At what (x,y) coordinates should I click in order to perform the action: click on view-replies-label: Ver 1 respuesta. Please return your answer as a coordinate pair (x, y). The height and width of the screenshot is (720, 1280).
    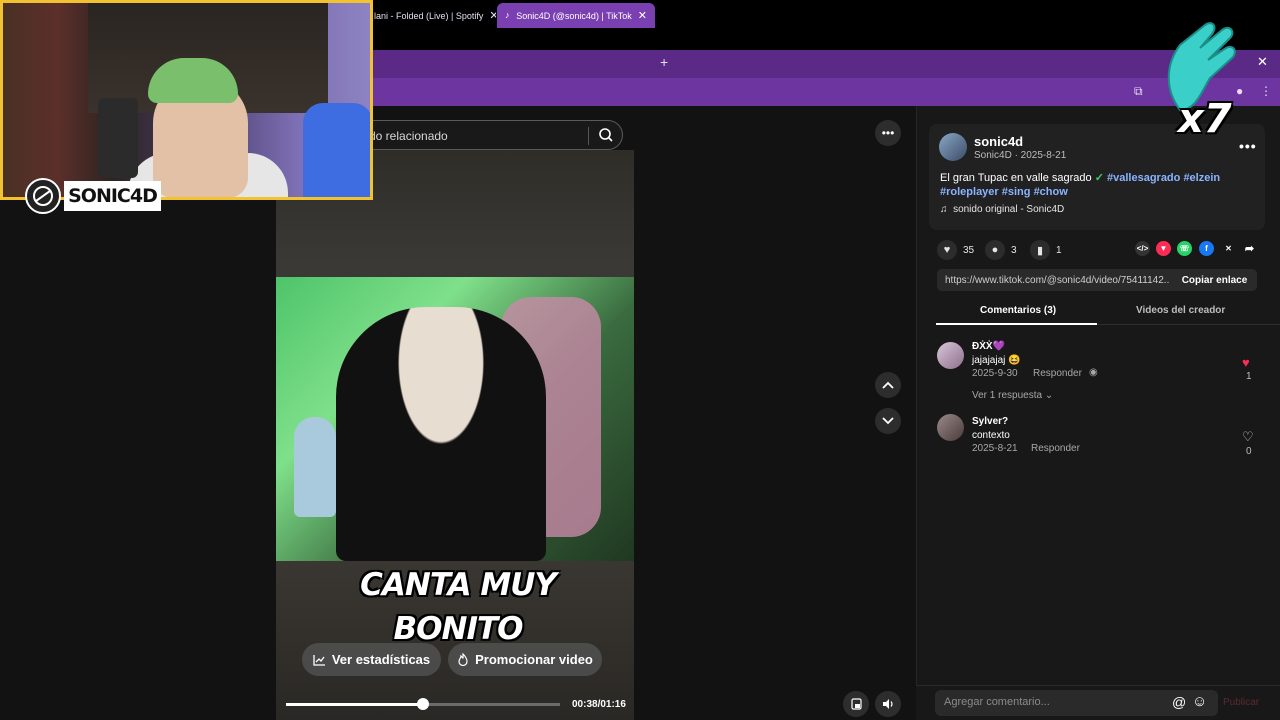
    Looking at the image, I should click on (1007, 395).